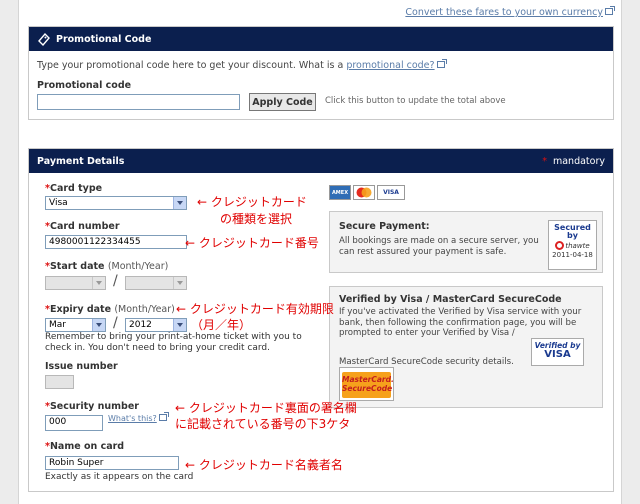  I want to click on issue-number-label: Issue number, so click(81, 366).